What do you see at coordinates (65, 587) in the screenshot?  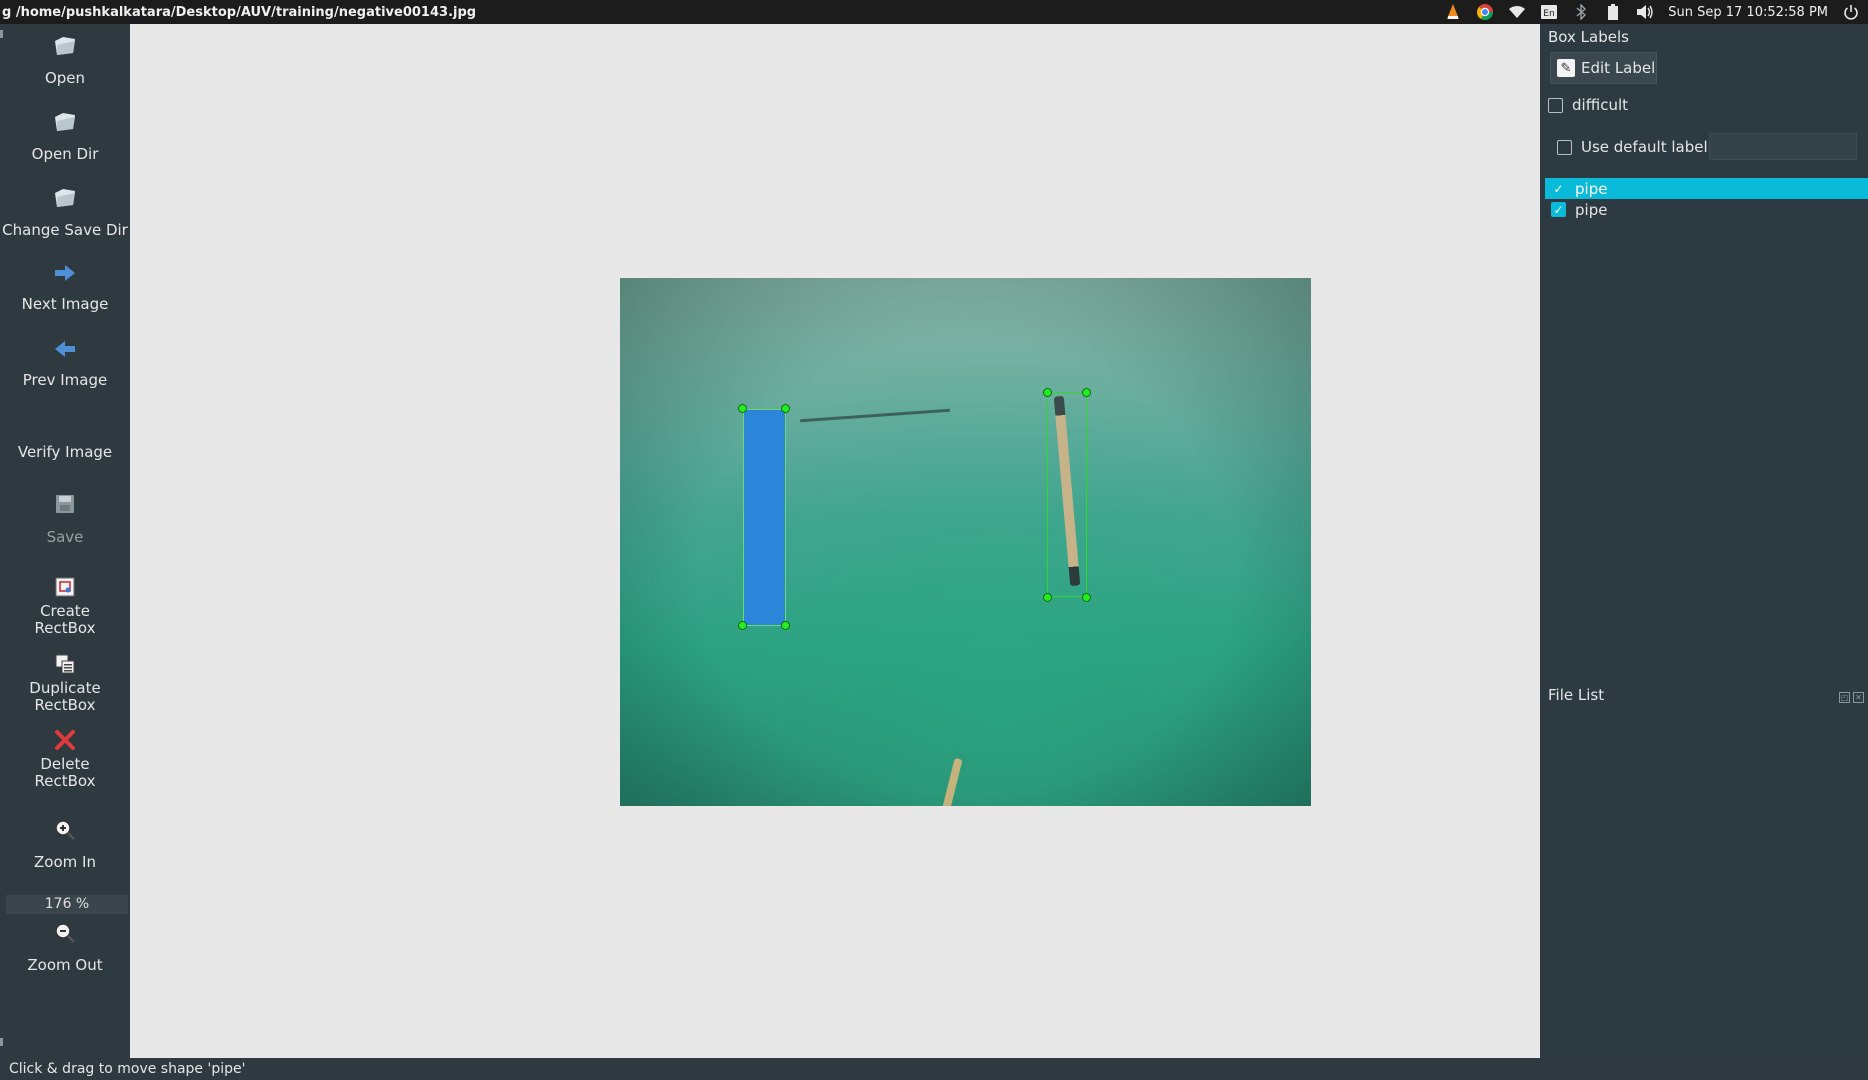 I see `create-rect-icon` at bounding box center [65, 587].